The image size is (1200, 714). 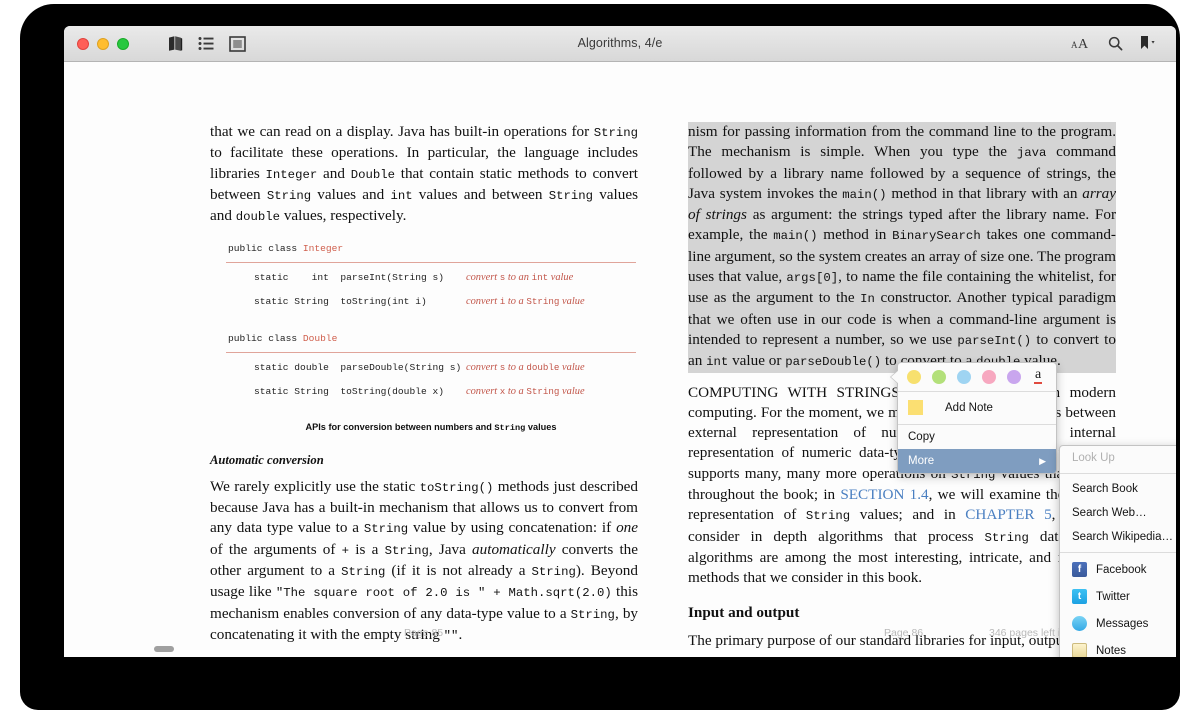 I want to click on notes-icon, so click(x=1079, y=650).